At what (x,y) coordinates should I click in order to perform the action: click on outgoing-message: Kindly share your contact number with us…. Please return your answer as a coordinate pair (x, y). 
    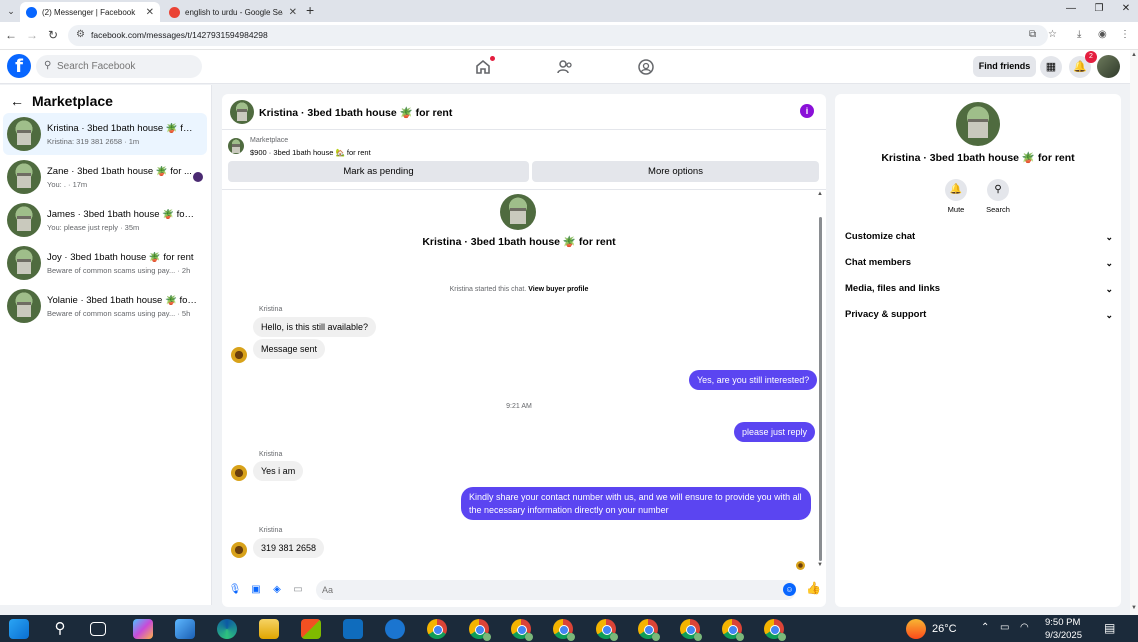
    Looking at the image, I should click on (636, 503).